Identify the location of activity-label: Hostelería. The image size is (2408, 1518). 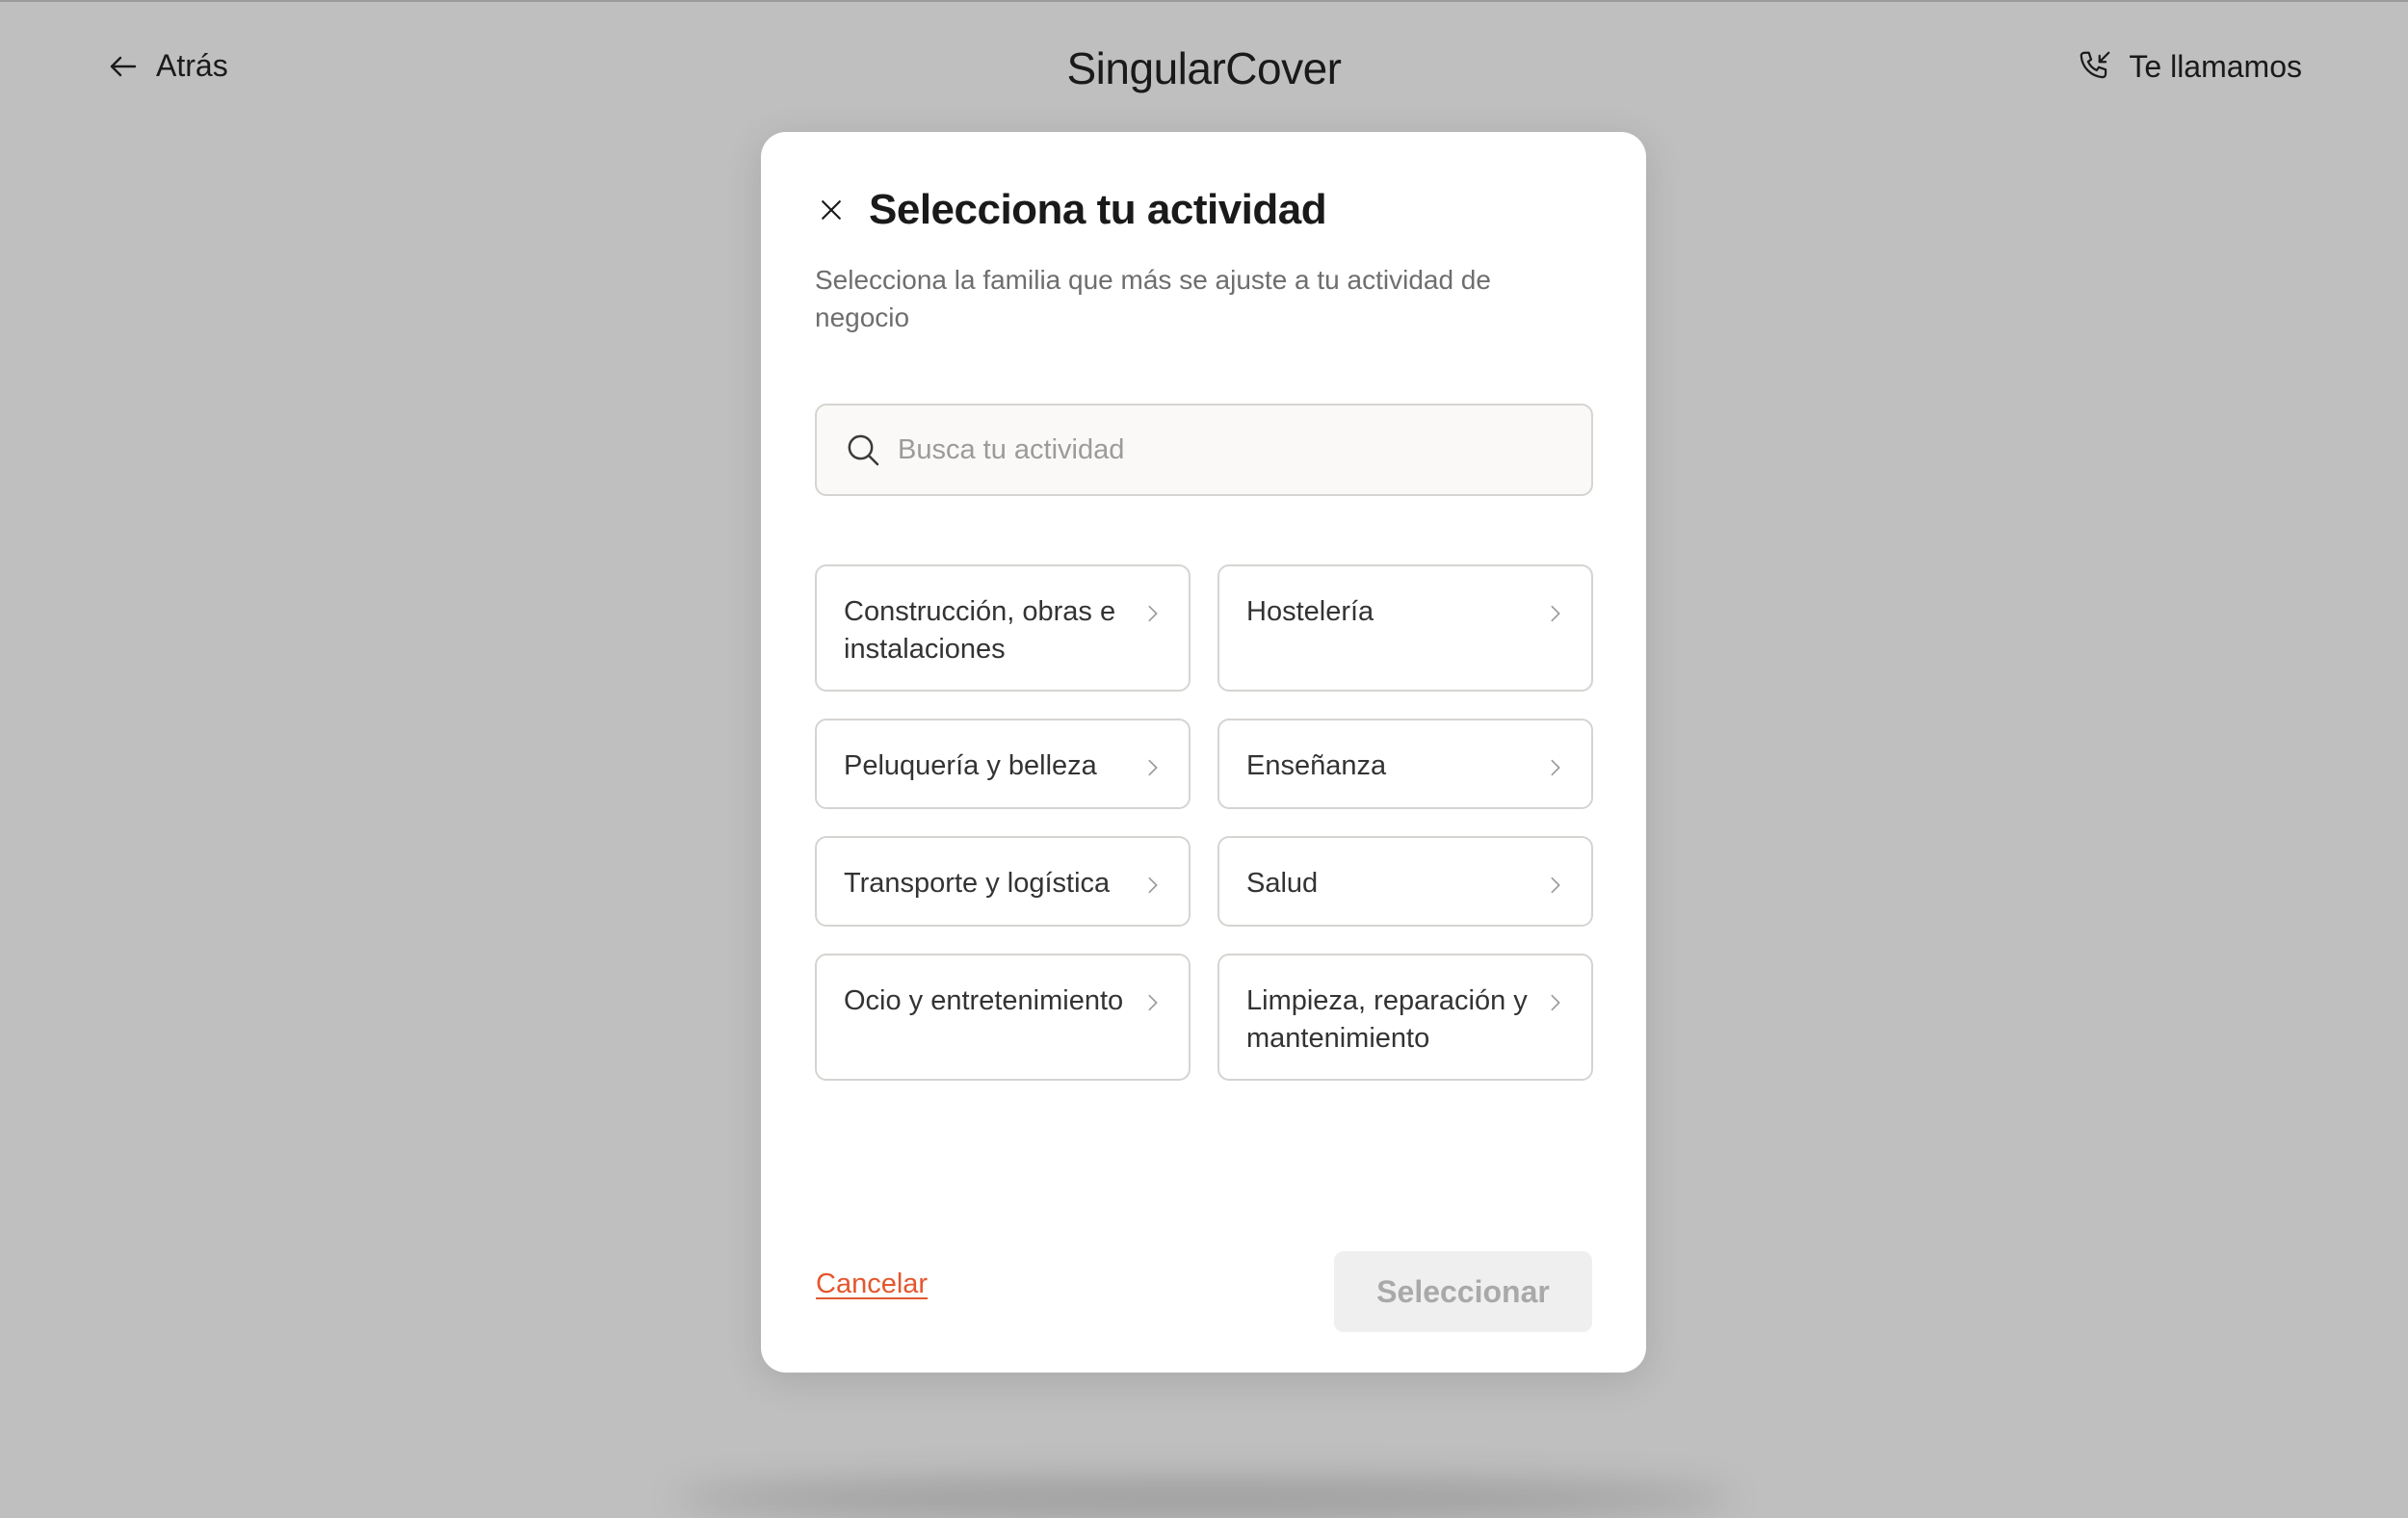
(1310, 611).